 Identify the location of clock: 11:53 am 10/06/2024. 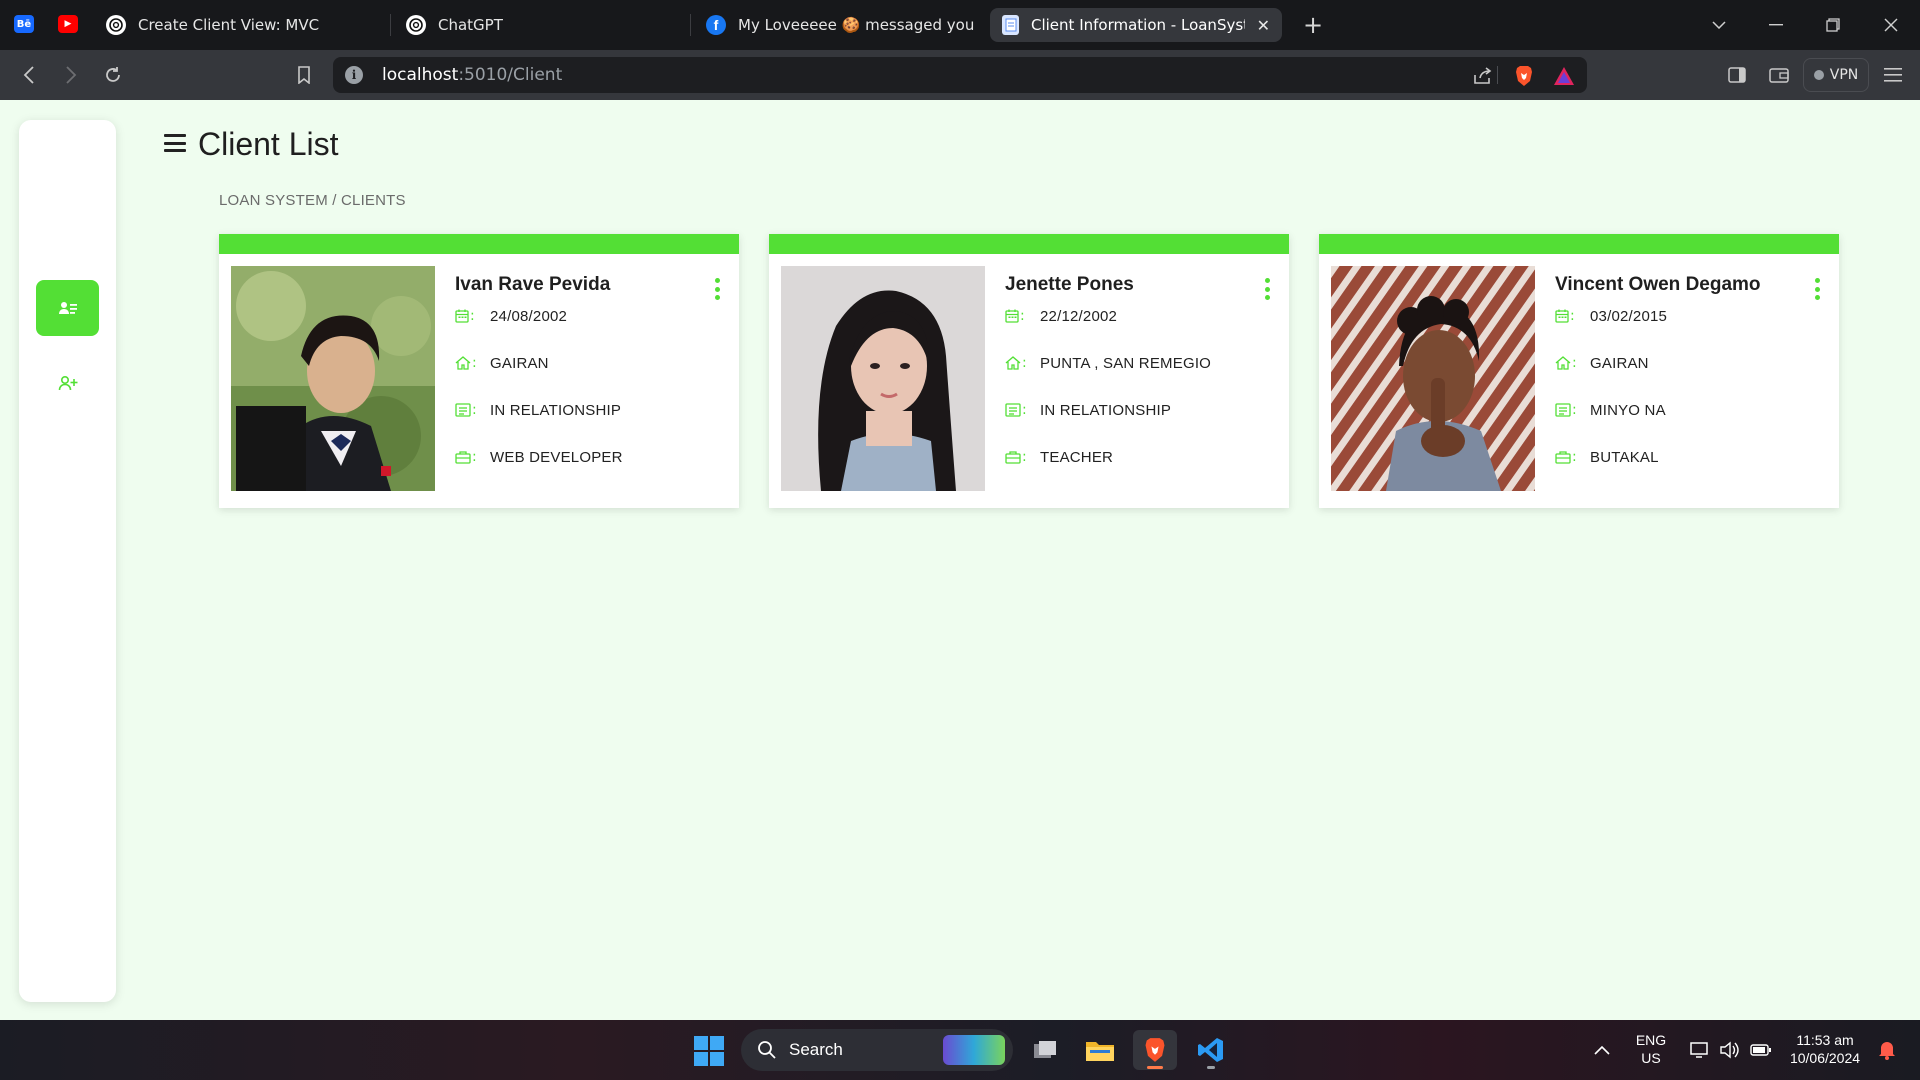
(1825, 1049).